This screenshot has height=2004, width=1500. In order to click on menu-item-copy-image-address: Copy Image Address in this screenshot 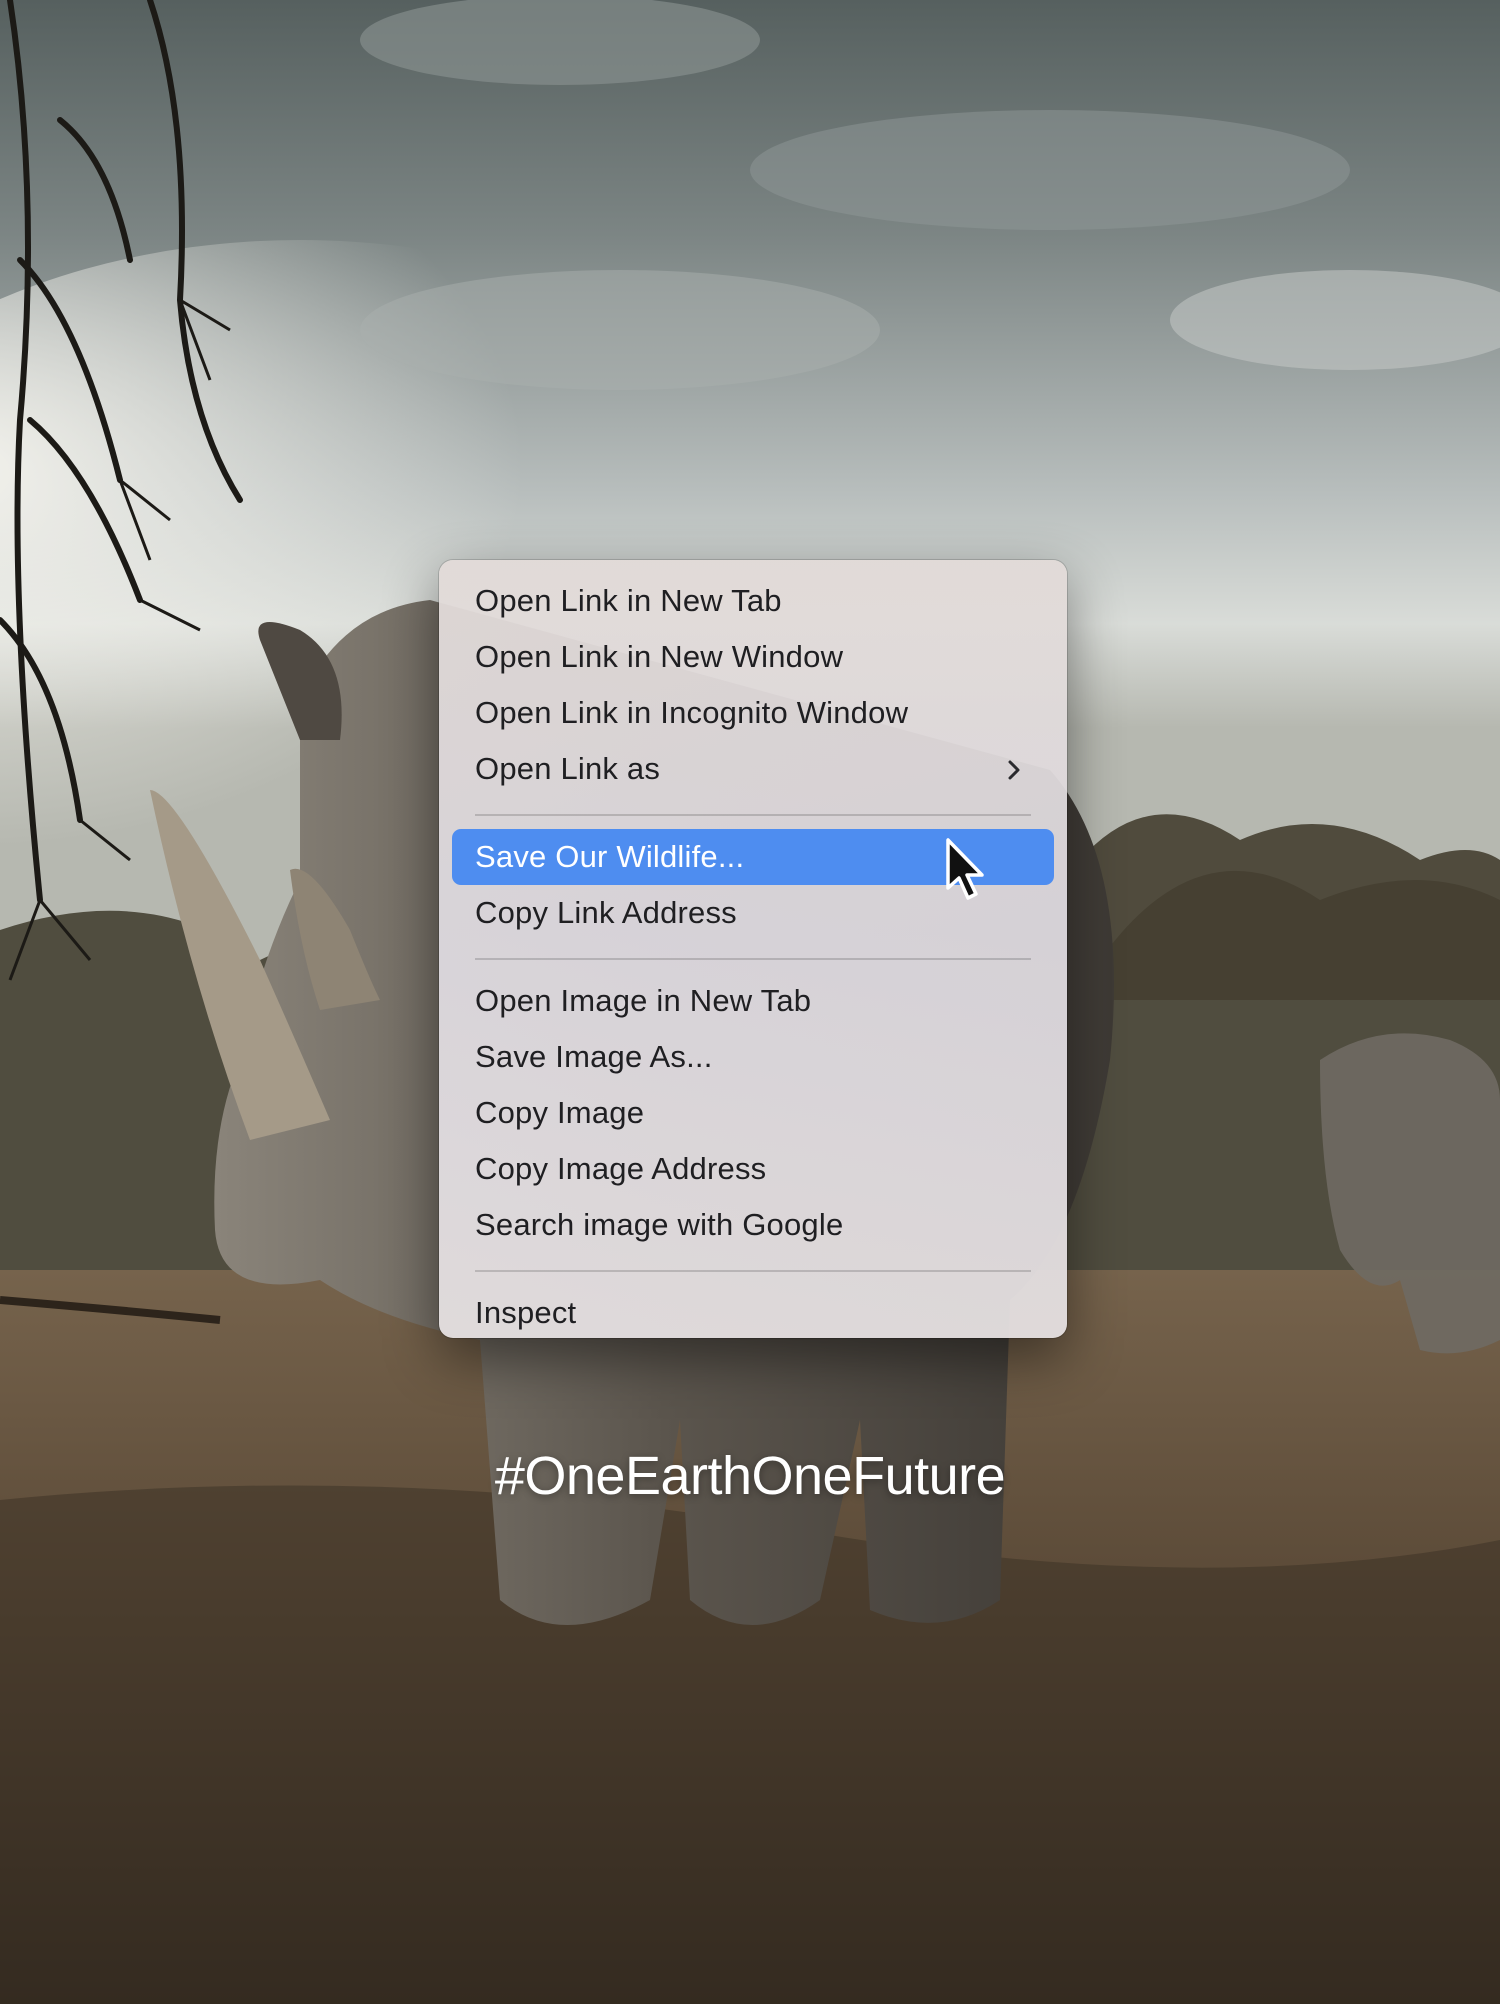, I will do `click(753, 1169)`.